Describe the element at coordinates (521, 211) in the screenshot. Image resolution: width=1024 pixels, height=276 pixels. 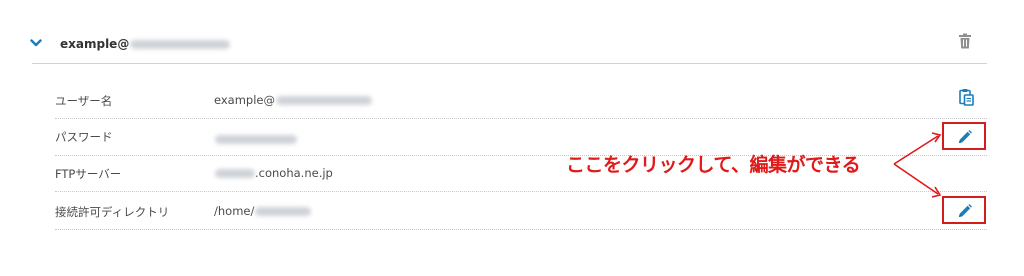
I see `detail-row-allowed-dir: 接続許可ディレクトリ /home/` at that location.